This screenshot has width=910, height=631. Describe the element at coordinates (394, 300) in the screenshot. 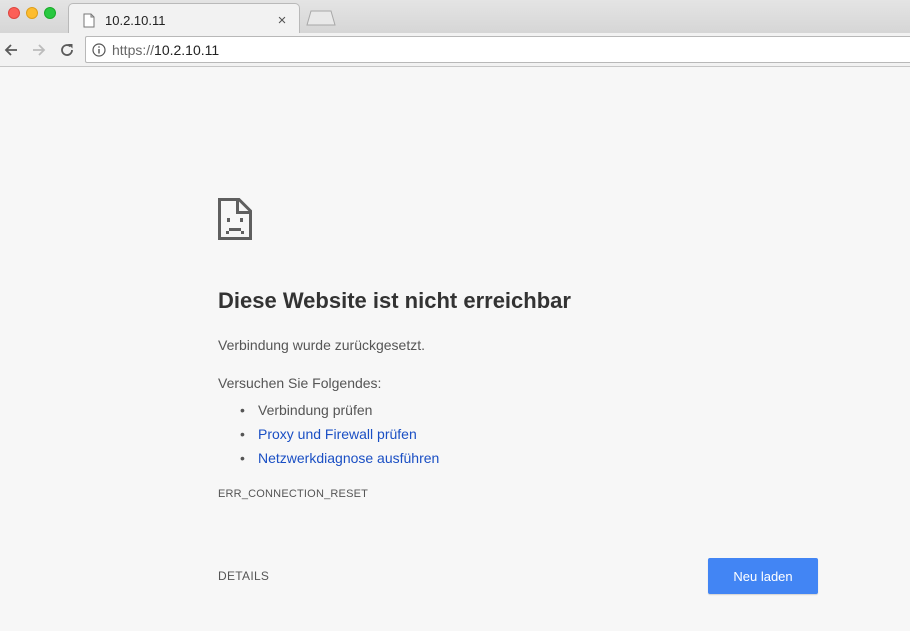

I see `error-heading: Diese Website ist nicht erreichbar` at that location.